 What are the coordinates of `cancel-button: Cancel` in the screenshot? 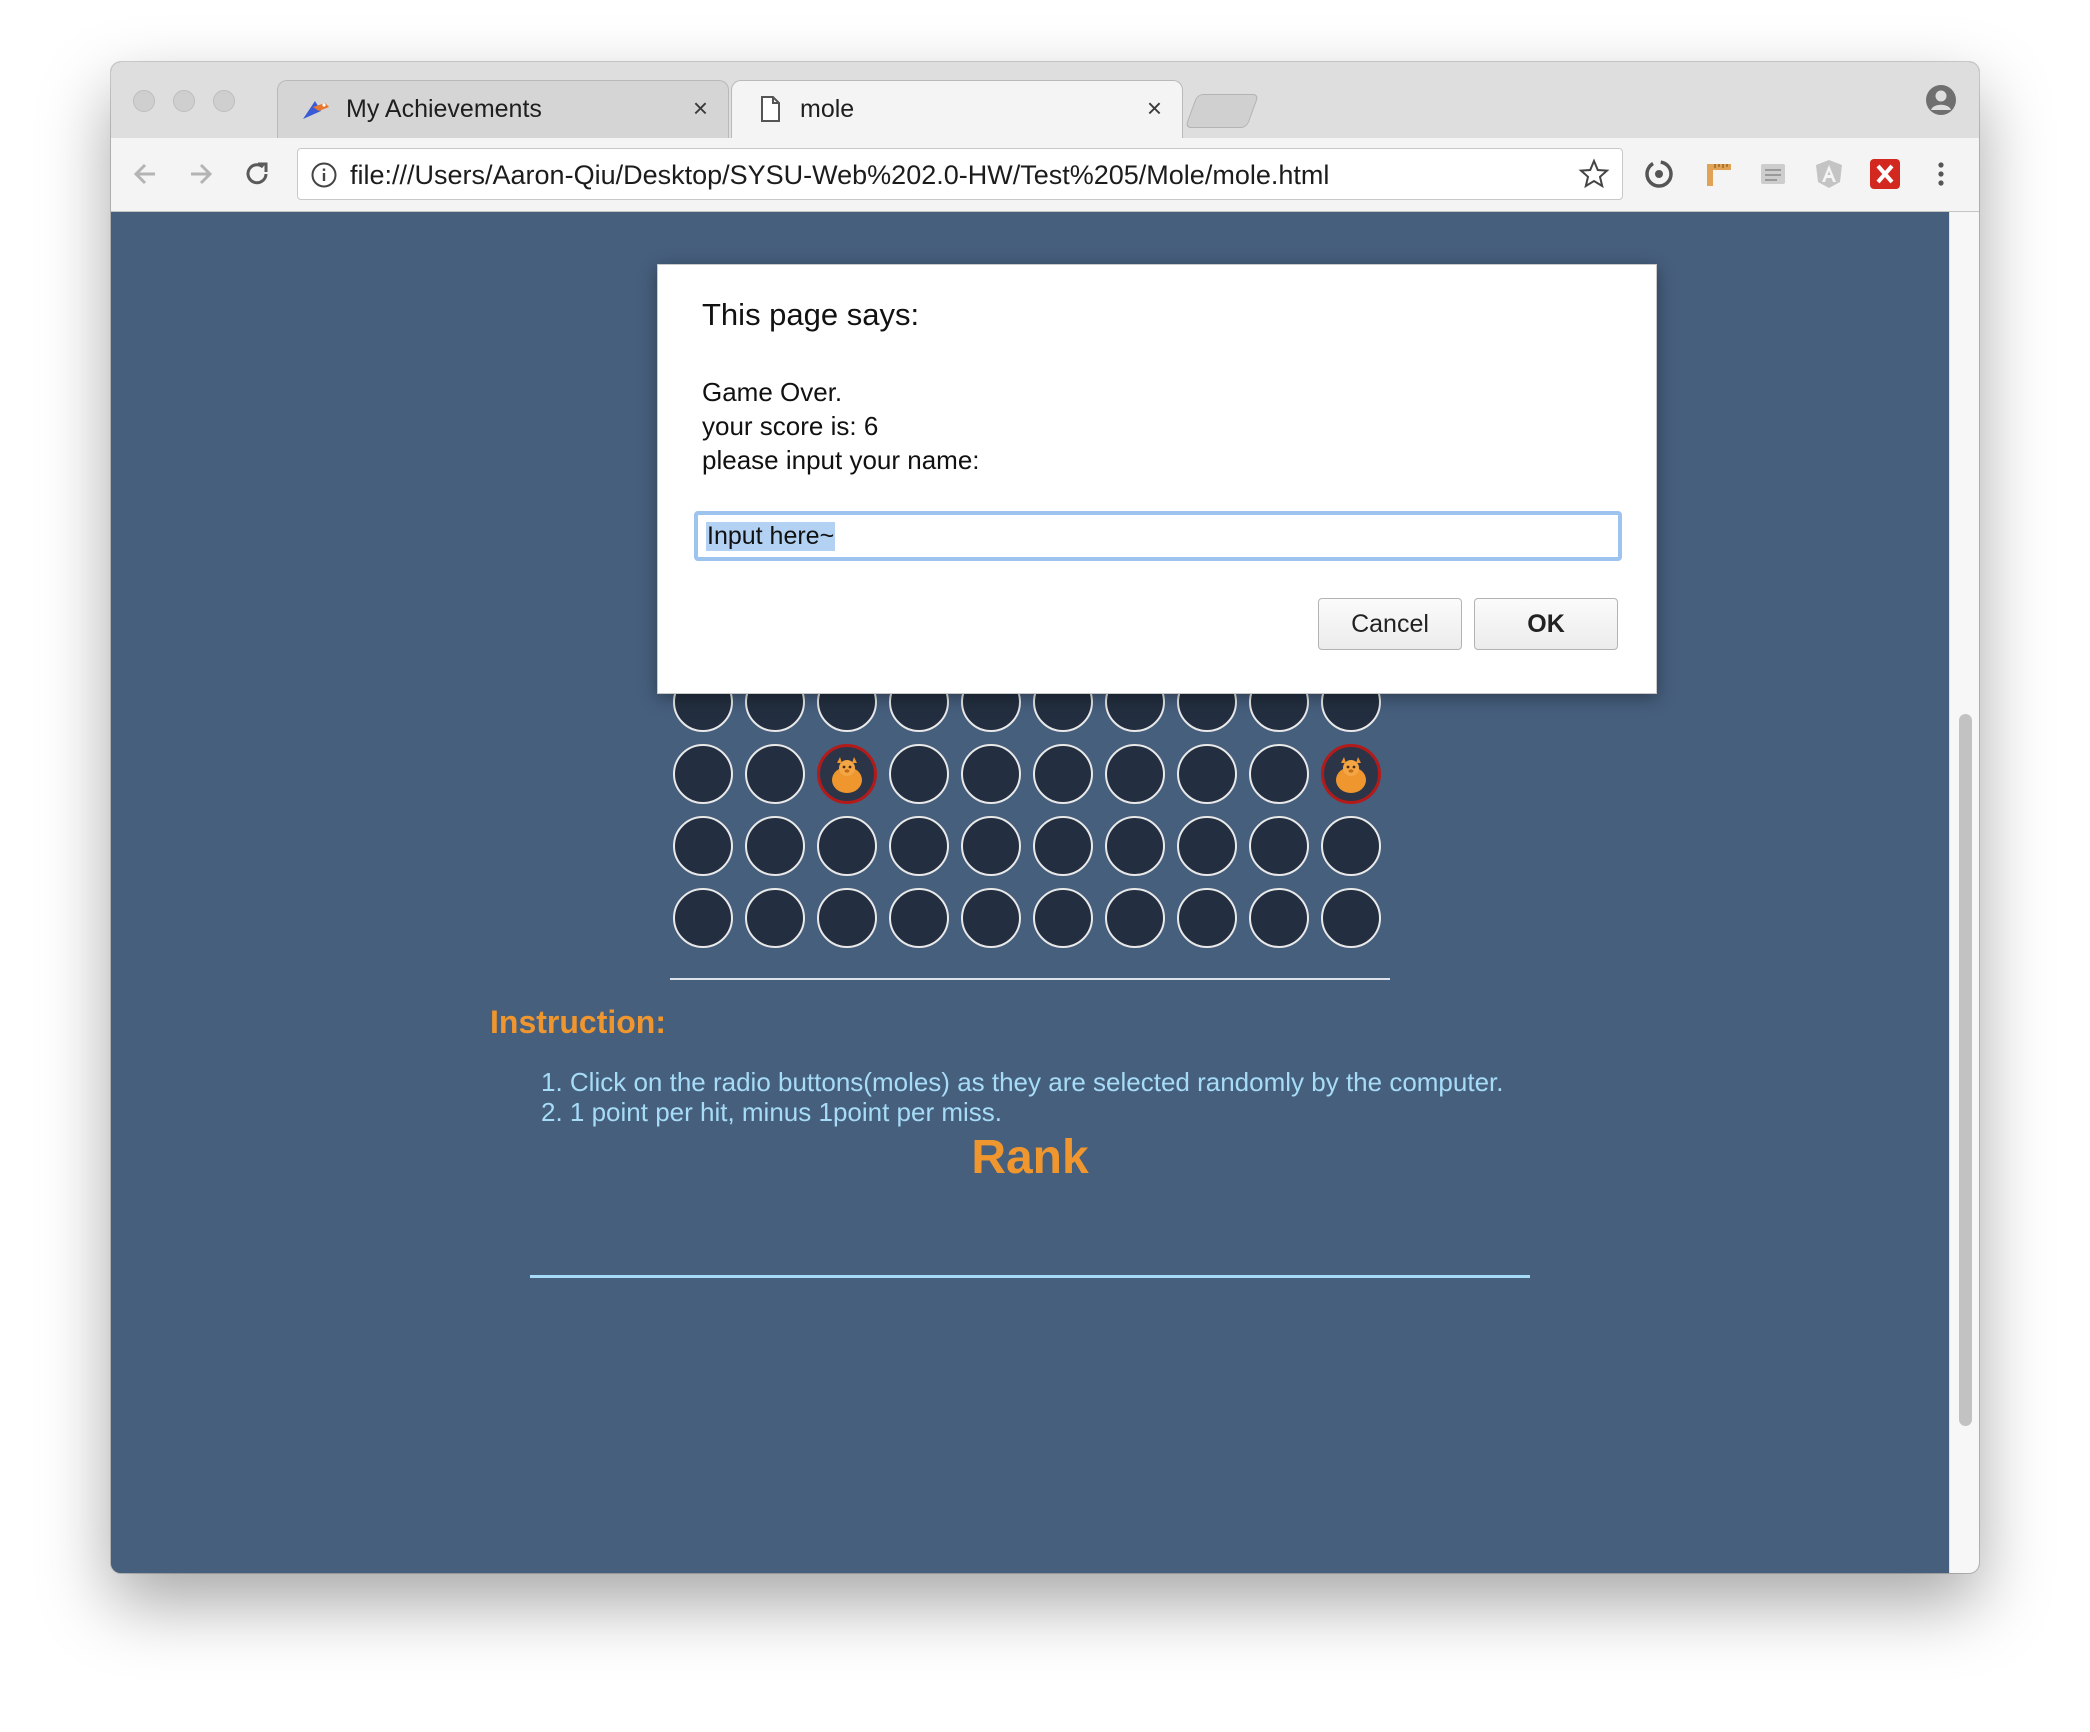 It's located at (1390, 624).